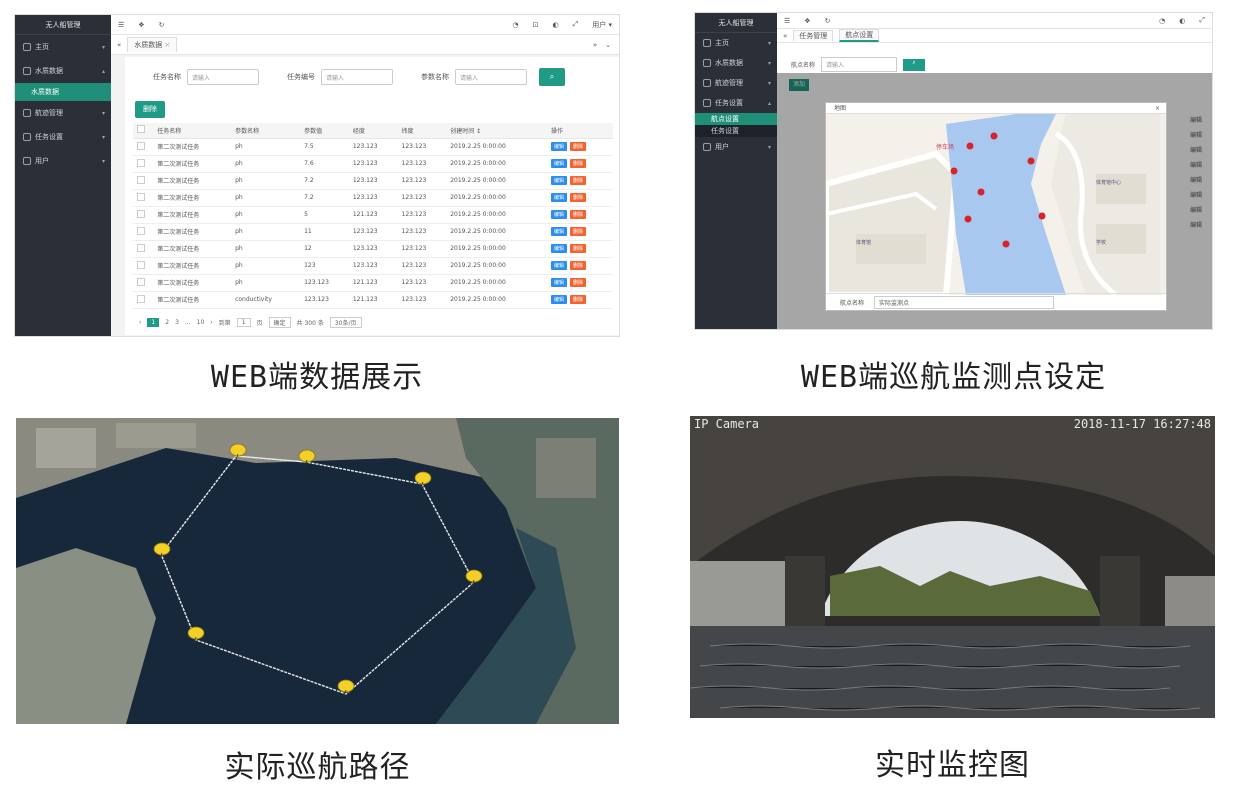  I want to click on confirm-button: 确定, so click(279, 322).